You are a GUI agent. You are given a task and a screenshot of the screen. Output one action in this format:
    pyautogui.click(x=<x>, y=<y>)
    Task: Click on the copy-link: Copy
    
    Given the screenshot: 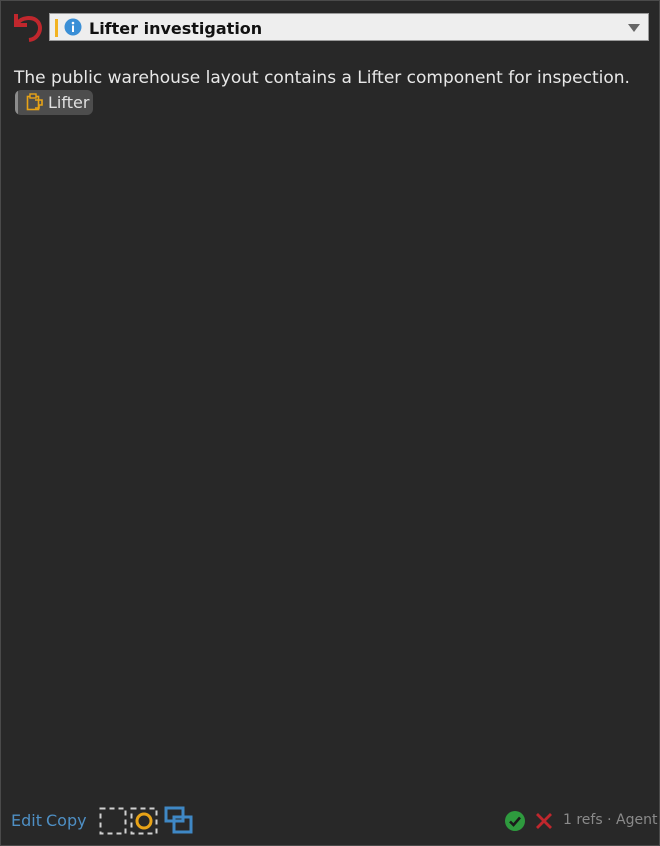 What is the action you would take?
    pyautogui.click(x=66, y=820)
    